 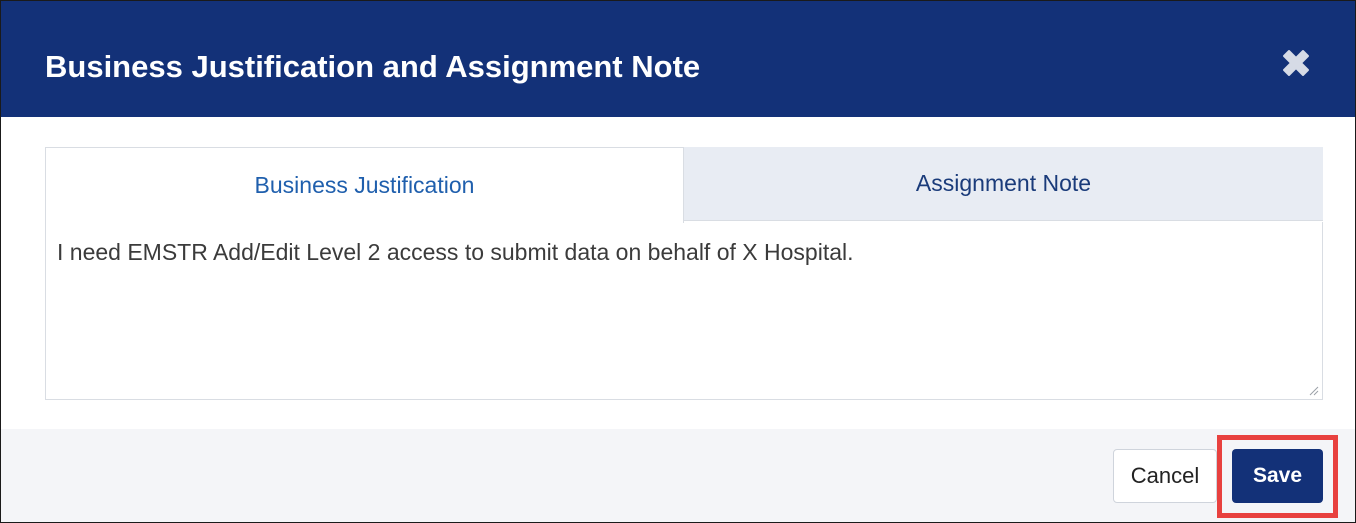 I want to click on close-button, so click(x=1296, y=63).